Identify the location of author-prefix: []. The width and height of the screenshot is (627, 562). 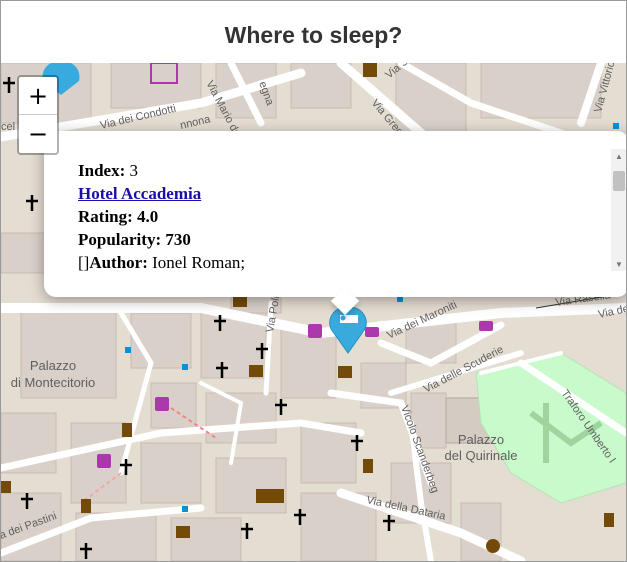
(84, 262).